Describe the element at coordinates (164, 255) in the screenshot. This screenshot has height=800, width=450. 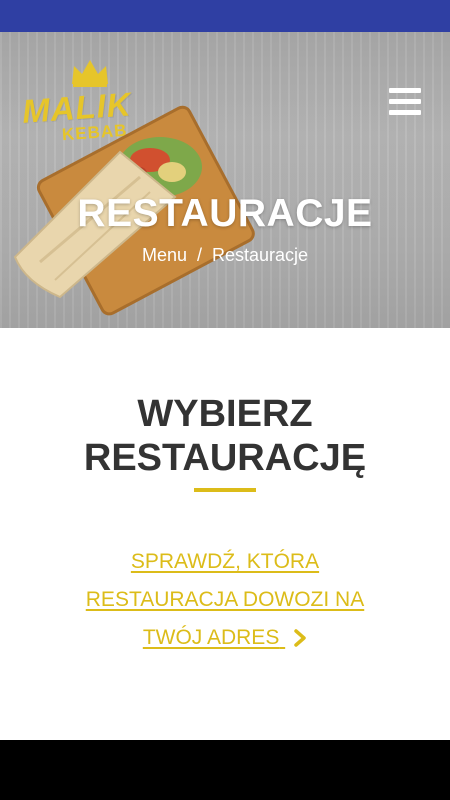
I see `breadcrumb-link-menu: Menu` at that location.